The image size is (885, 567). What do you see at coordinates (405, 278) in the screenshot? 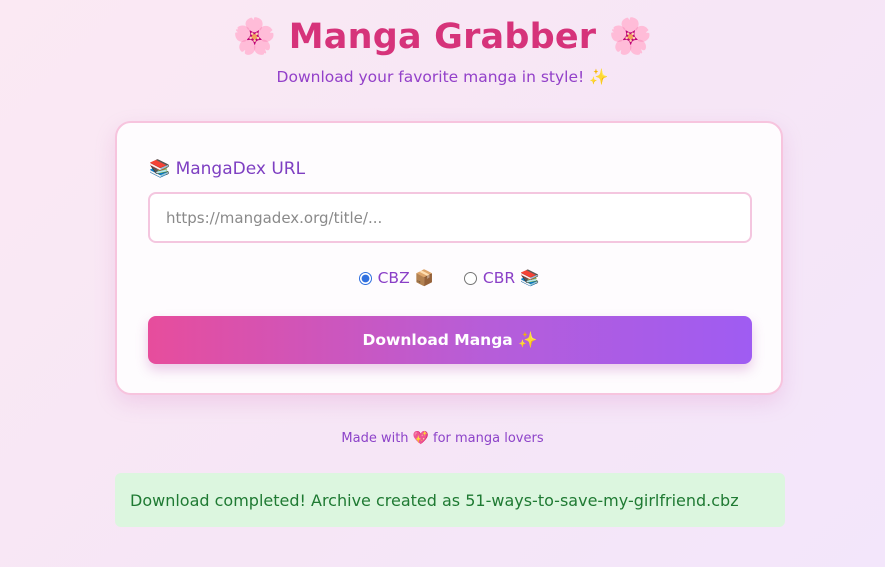
I see `cbz-label: CBZ 📦` at bounding box center [405, 278].